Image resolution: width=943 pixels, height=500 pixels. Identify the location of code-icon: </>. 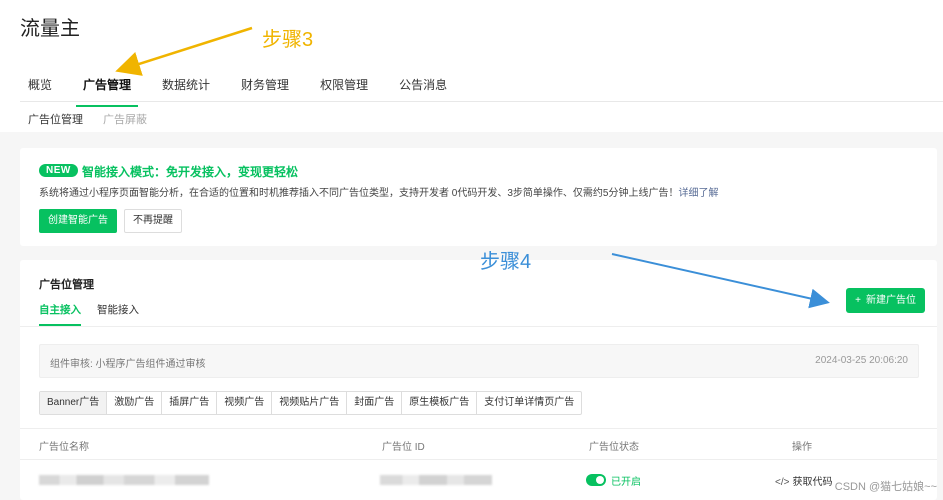
(782, 482).